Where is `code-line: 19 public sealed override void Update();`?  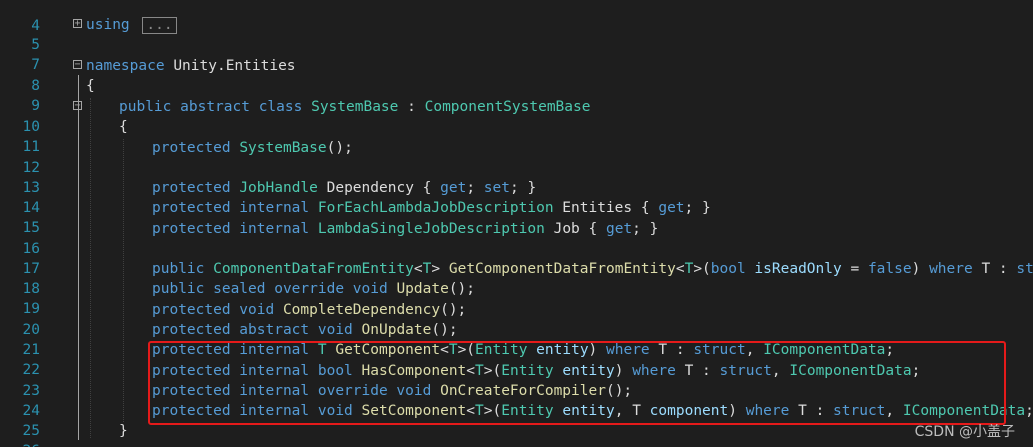
code-line: 19 public sealed override void Update(); is located at coordinates (516, 298).